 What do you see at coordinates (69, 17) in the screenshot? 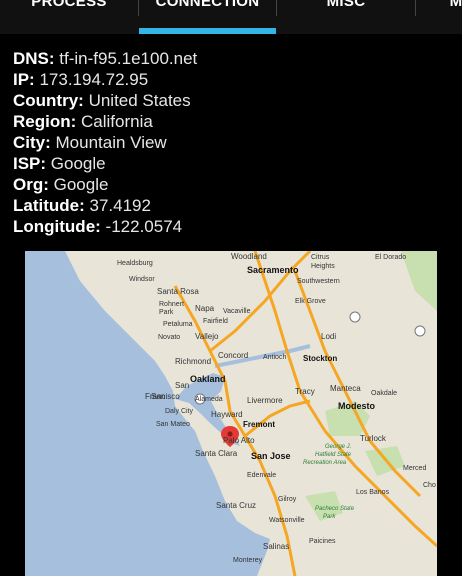
I see `tab-process: PROCESS` at bounding box center [69, 17].